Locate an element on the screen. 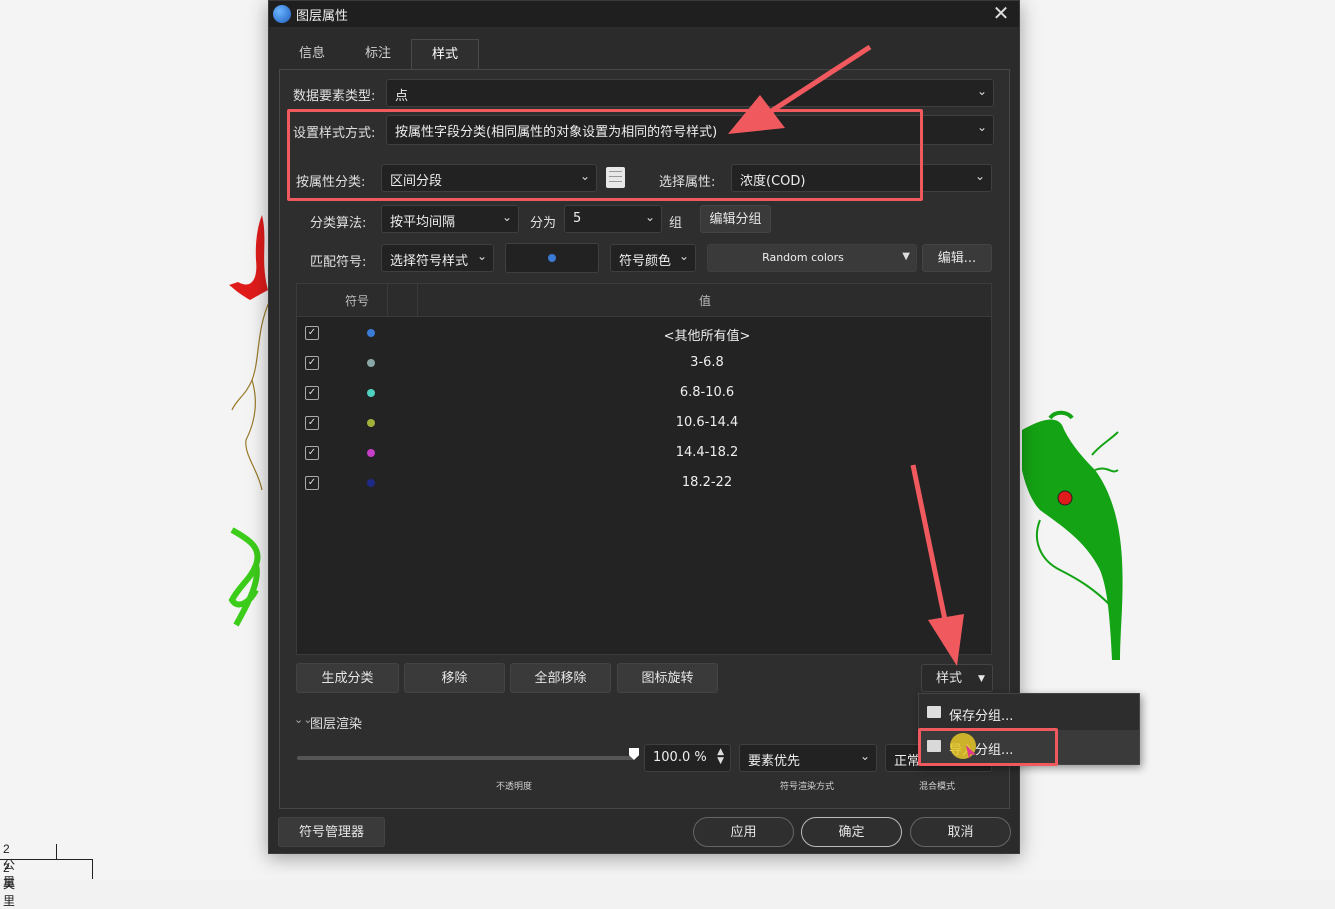 The height and width of the screenshot is (909, 1335). edit-groups-button: 编辑分组 is located at coordinates (735, 219).